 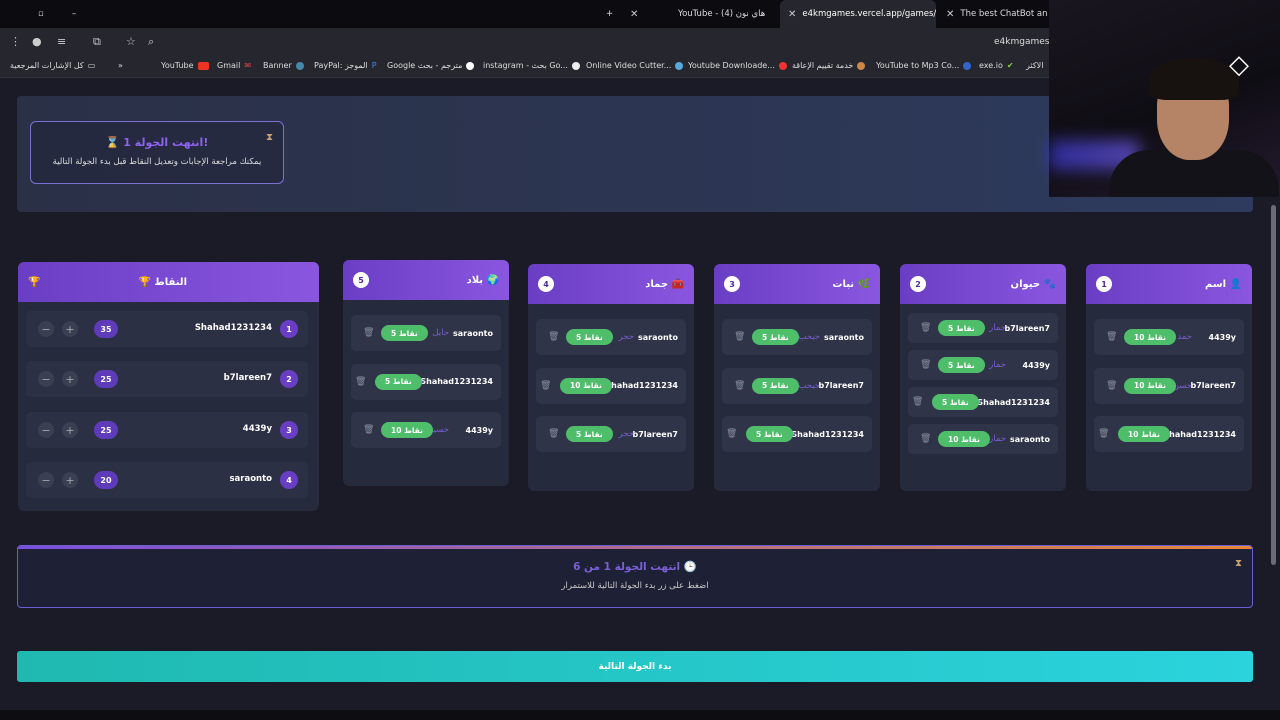 What do you see at coordinates (15, 41) in the screenshot?
I see `menu-dots-icon: ⋮` at bounding box center [15, 41].